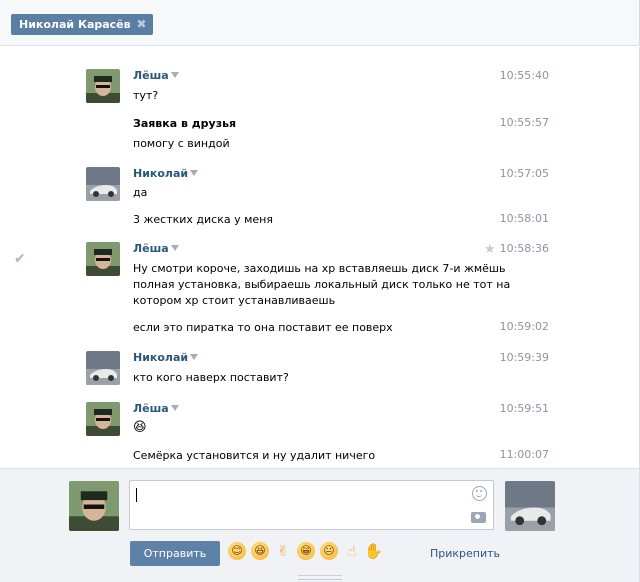  I want to click on emoji-point-up-icon: ☝, so click(352, 551).